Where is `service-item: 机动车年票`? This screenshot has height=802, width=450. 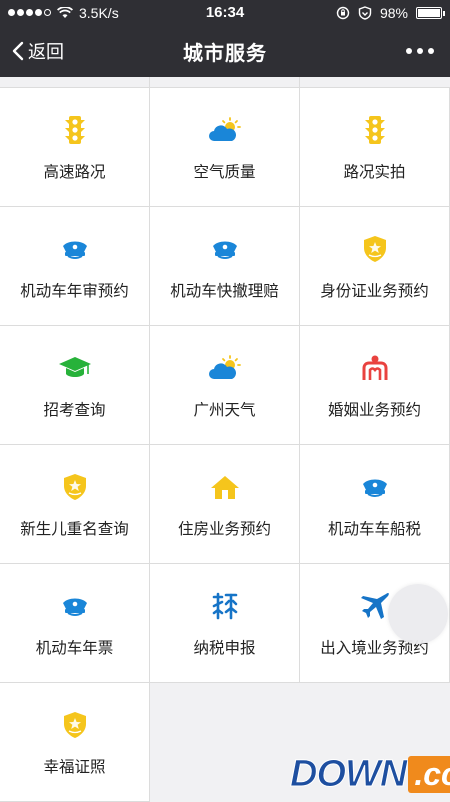 service-item: 机动车年票 is located at coordinates (75, 623).